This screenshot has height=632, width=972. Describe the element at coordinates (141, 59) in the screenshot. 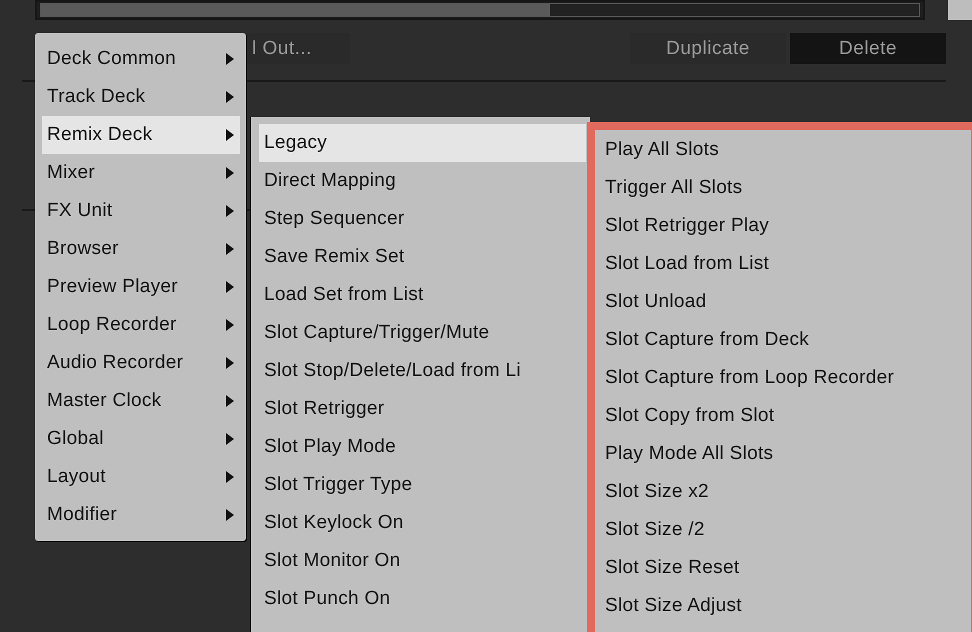

I see `menu-item: Deck Common` at that location.